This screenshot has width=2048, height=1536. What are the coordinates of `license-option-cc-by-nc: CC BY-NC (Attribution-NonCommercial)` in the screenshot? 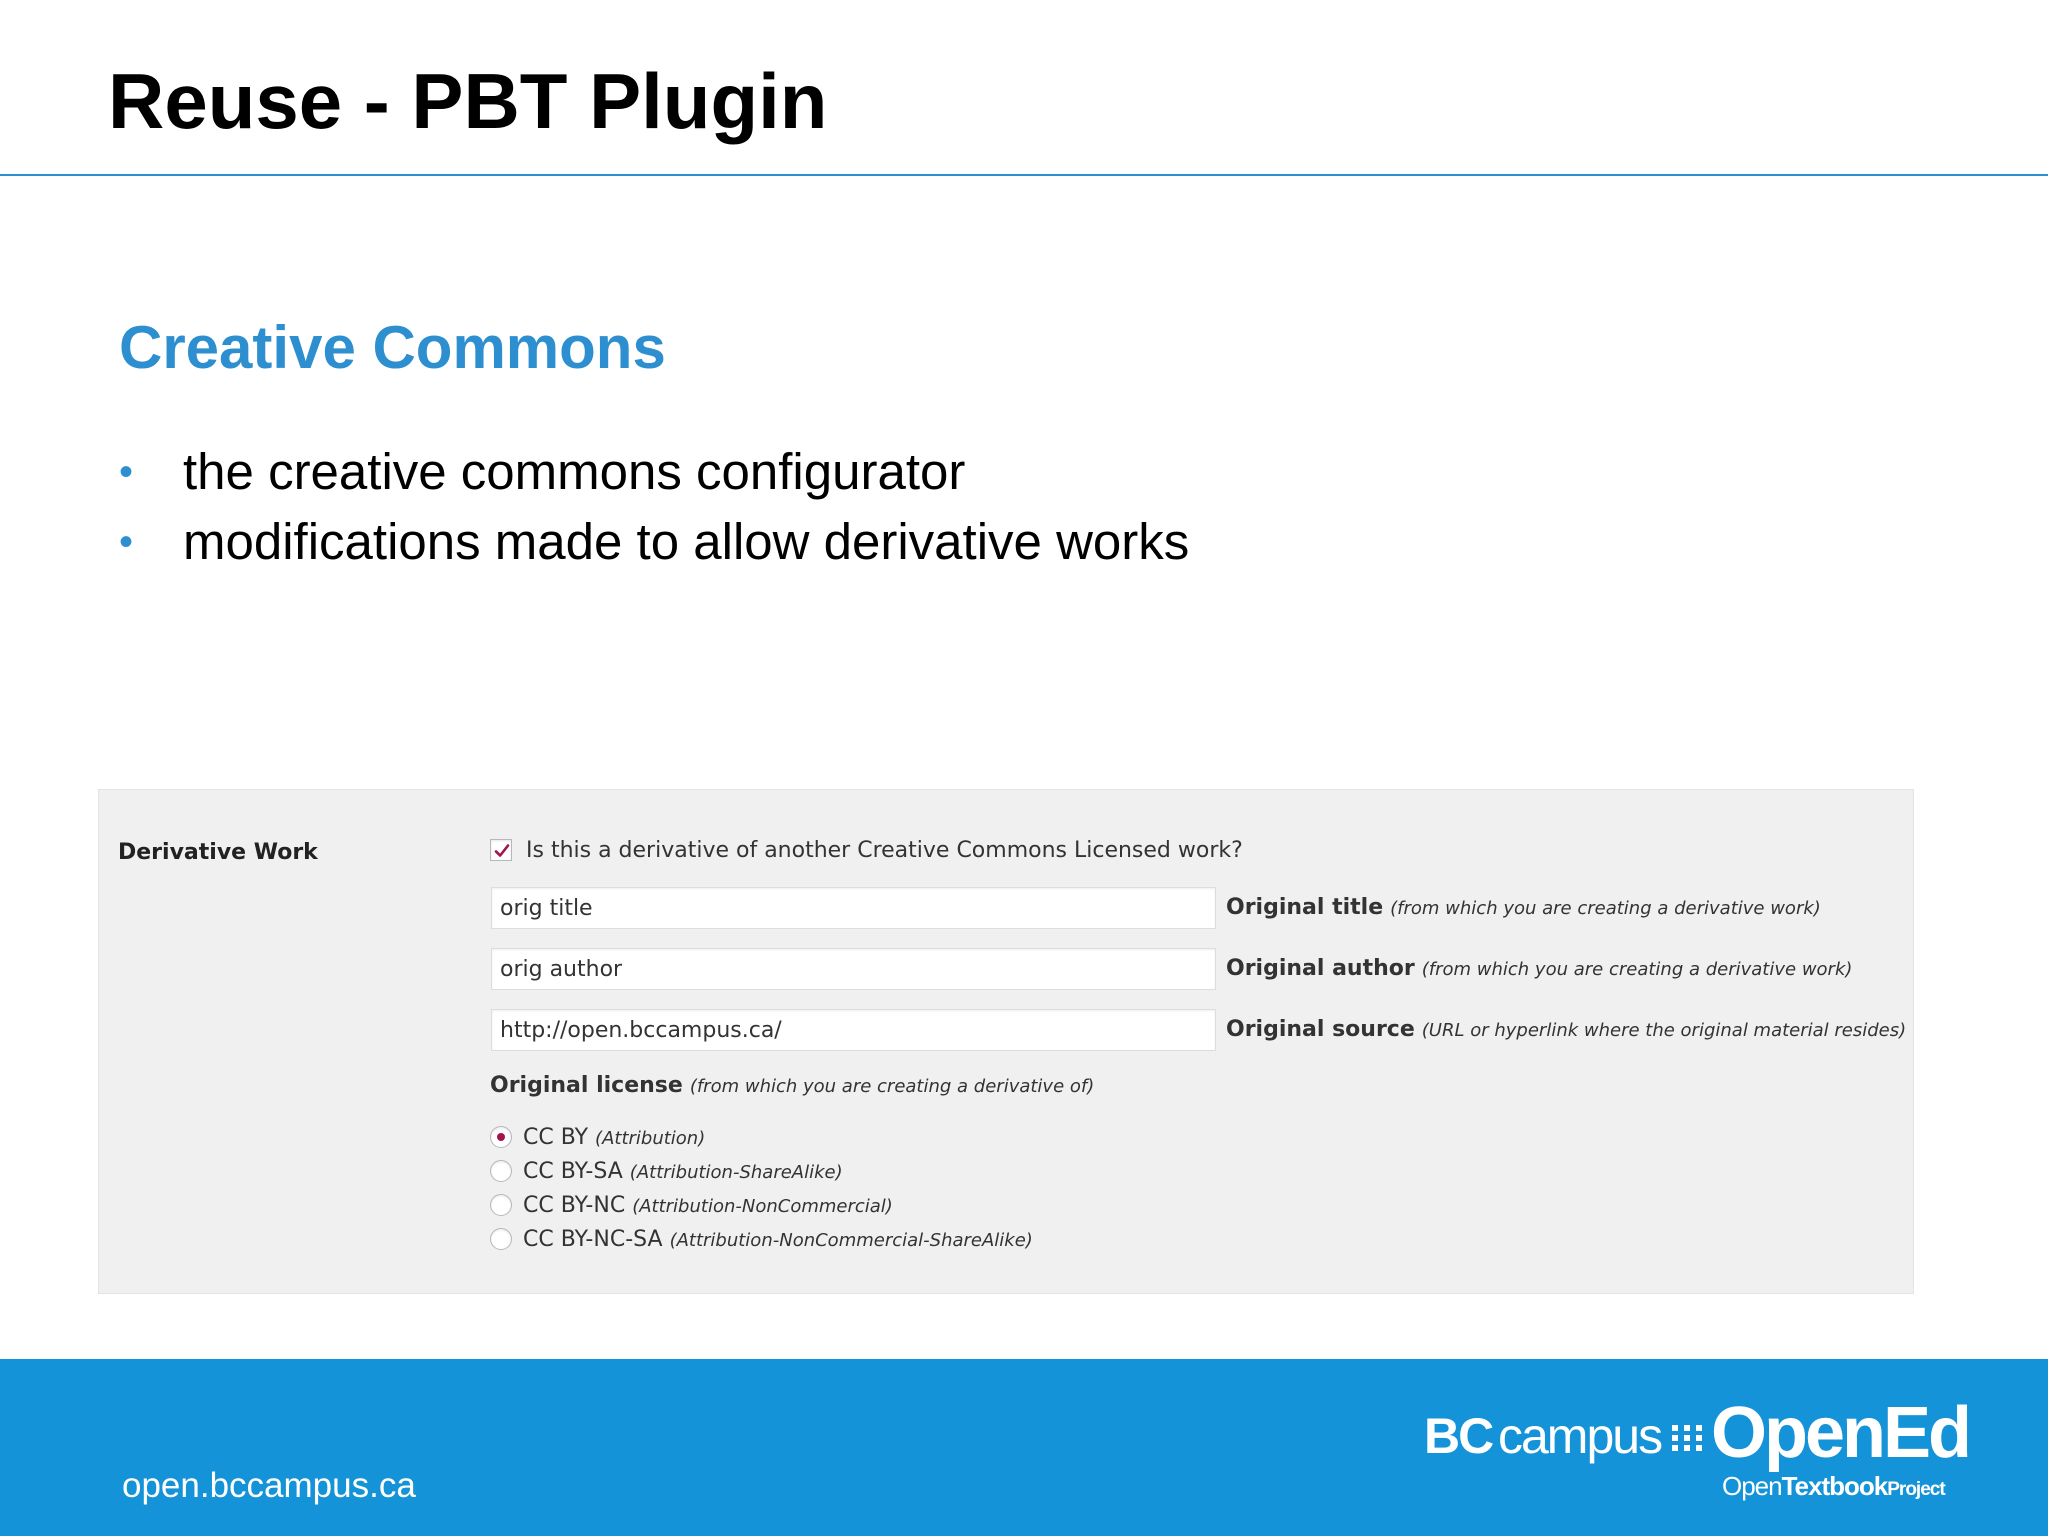 It's located at (691, 1205).